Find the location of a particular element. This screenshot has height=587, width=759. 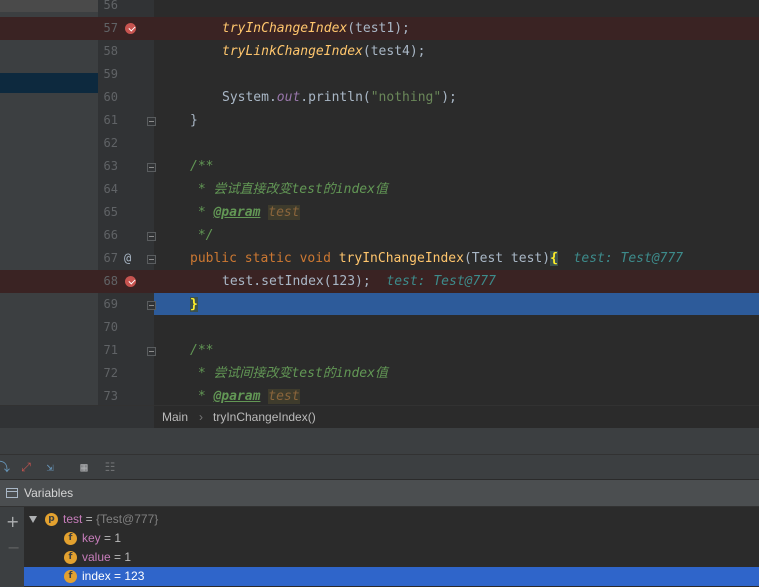

override-icon: @ is located at coordinates (127, 258).